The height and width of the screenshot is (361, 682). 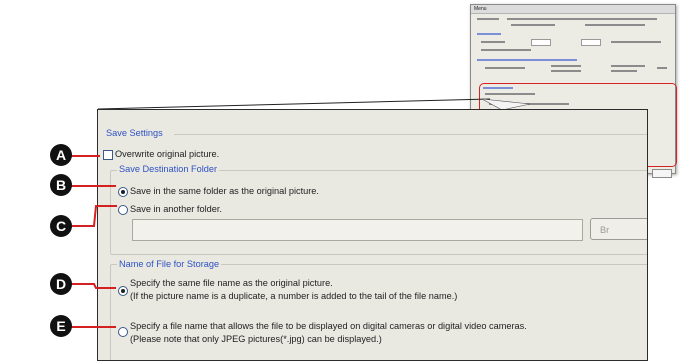 What do you see at coordinates (93, 286) in the screenshot?
I see `marker-d-line` at bounding box center [93, 286].